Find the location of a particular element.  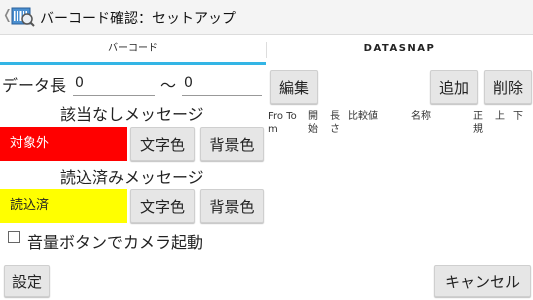

no-match-text-color-button: 文字色 is located at coordinates (162, 144).